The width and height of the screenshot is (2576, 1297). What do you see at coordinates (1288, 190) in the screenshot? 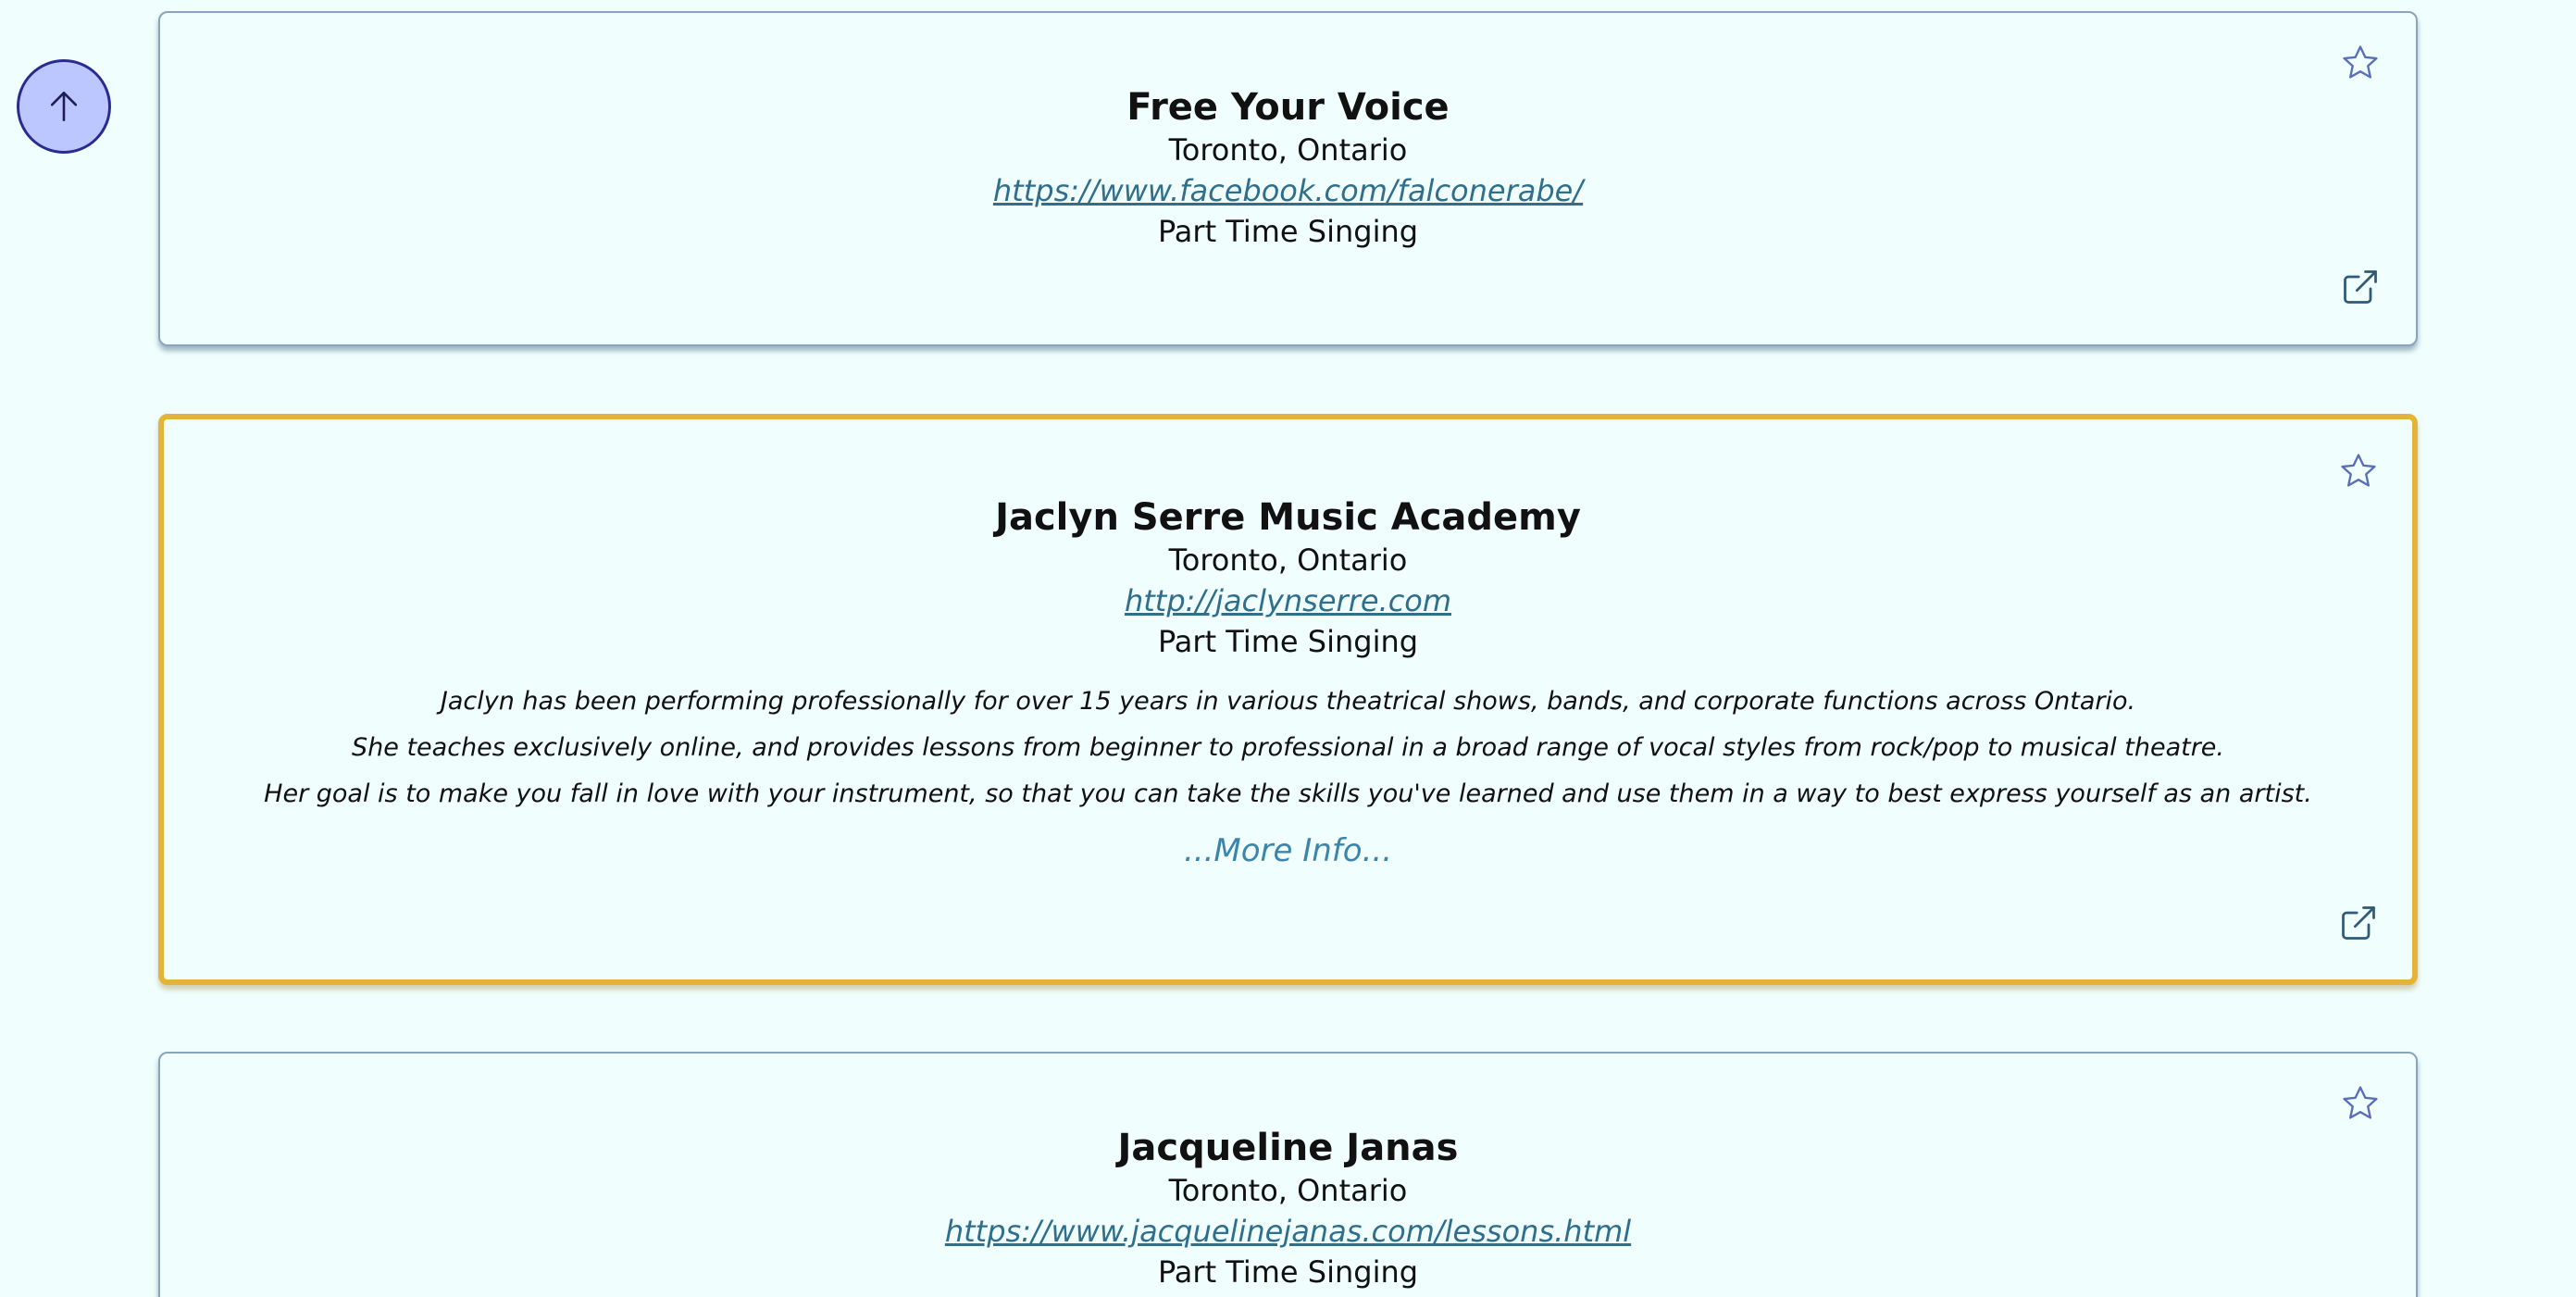
I see `listing-website-link: https://www.facebook.com/falconerabe/` at bounding box center [1288, 190].